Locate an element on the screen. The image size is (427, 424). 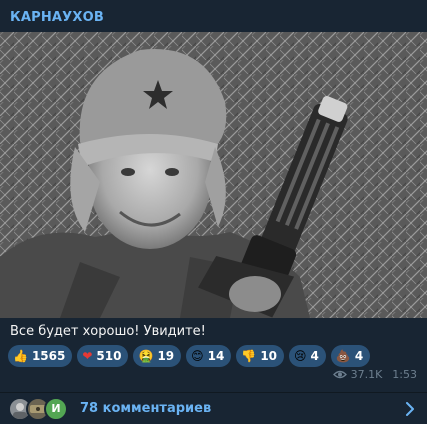
chevron-right-icon is located at coordinates (410, 409).